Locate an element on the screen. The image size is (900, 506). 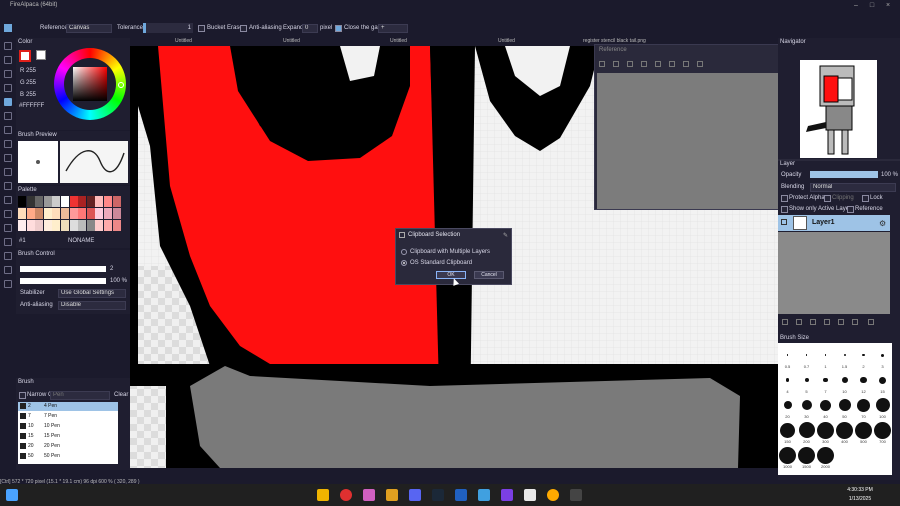
duplicate-layer-icon is located at coordinates (827, 322).